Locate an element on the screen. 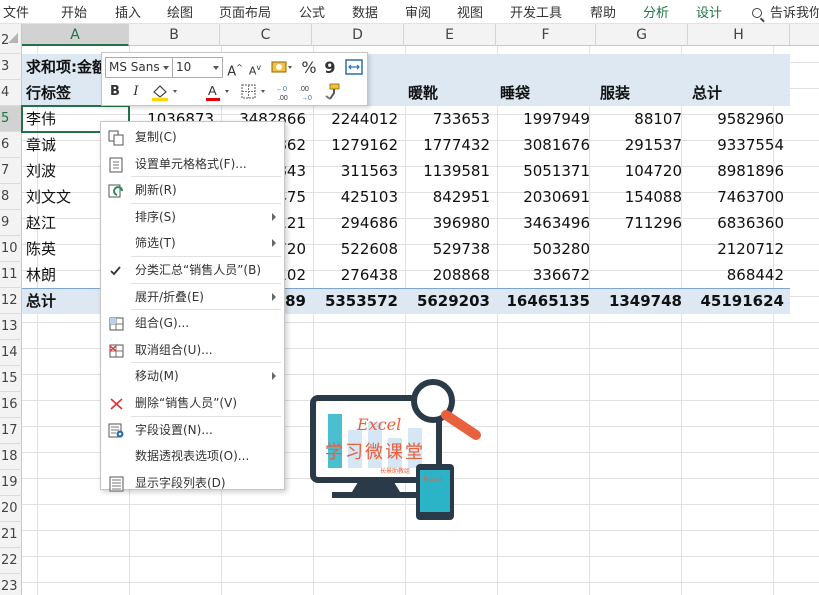 The height and width of the screenshot is (595, 819). pivot-grand-total-cell: 1349748 is located at coordinates (642, 301).